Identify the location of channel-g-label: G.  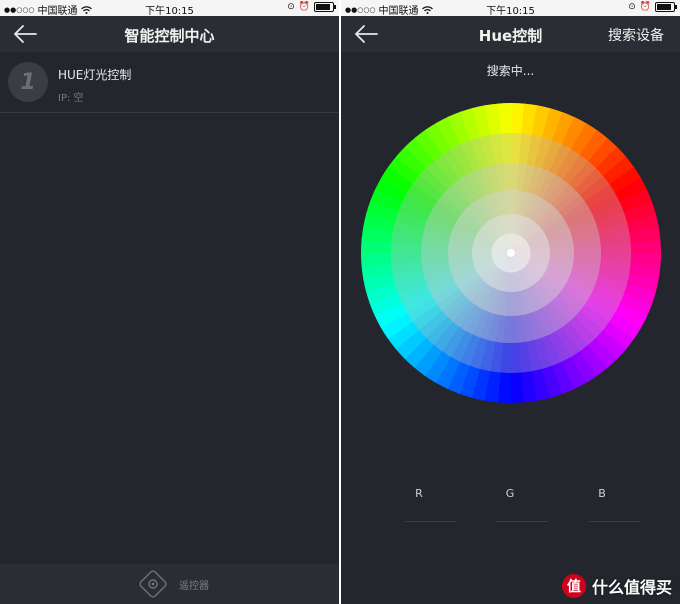
(510, 493).